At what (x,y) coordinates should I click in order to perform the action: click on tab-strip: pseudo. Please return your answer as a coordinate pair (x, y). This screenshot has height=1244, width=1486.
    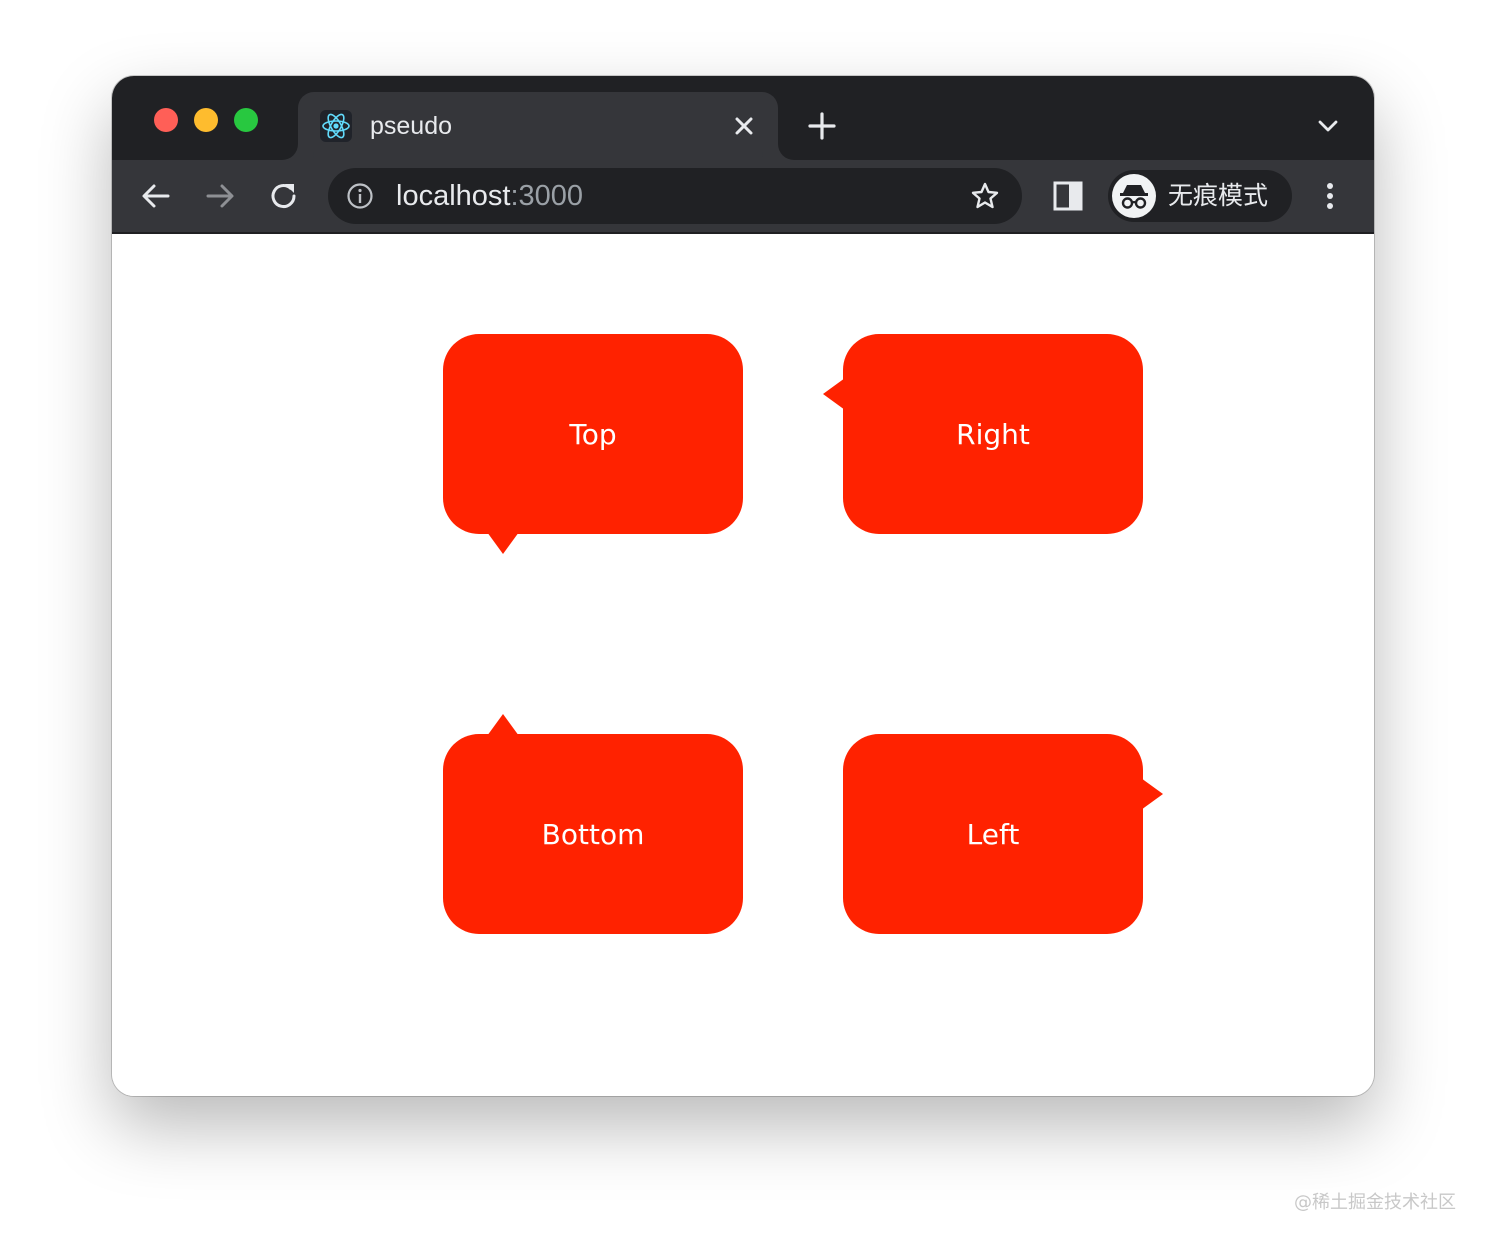
    Looking at the image, I should click on (743, 118).